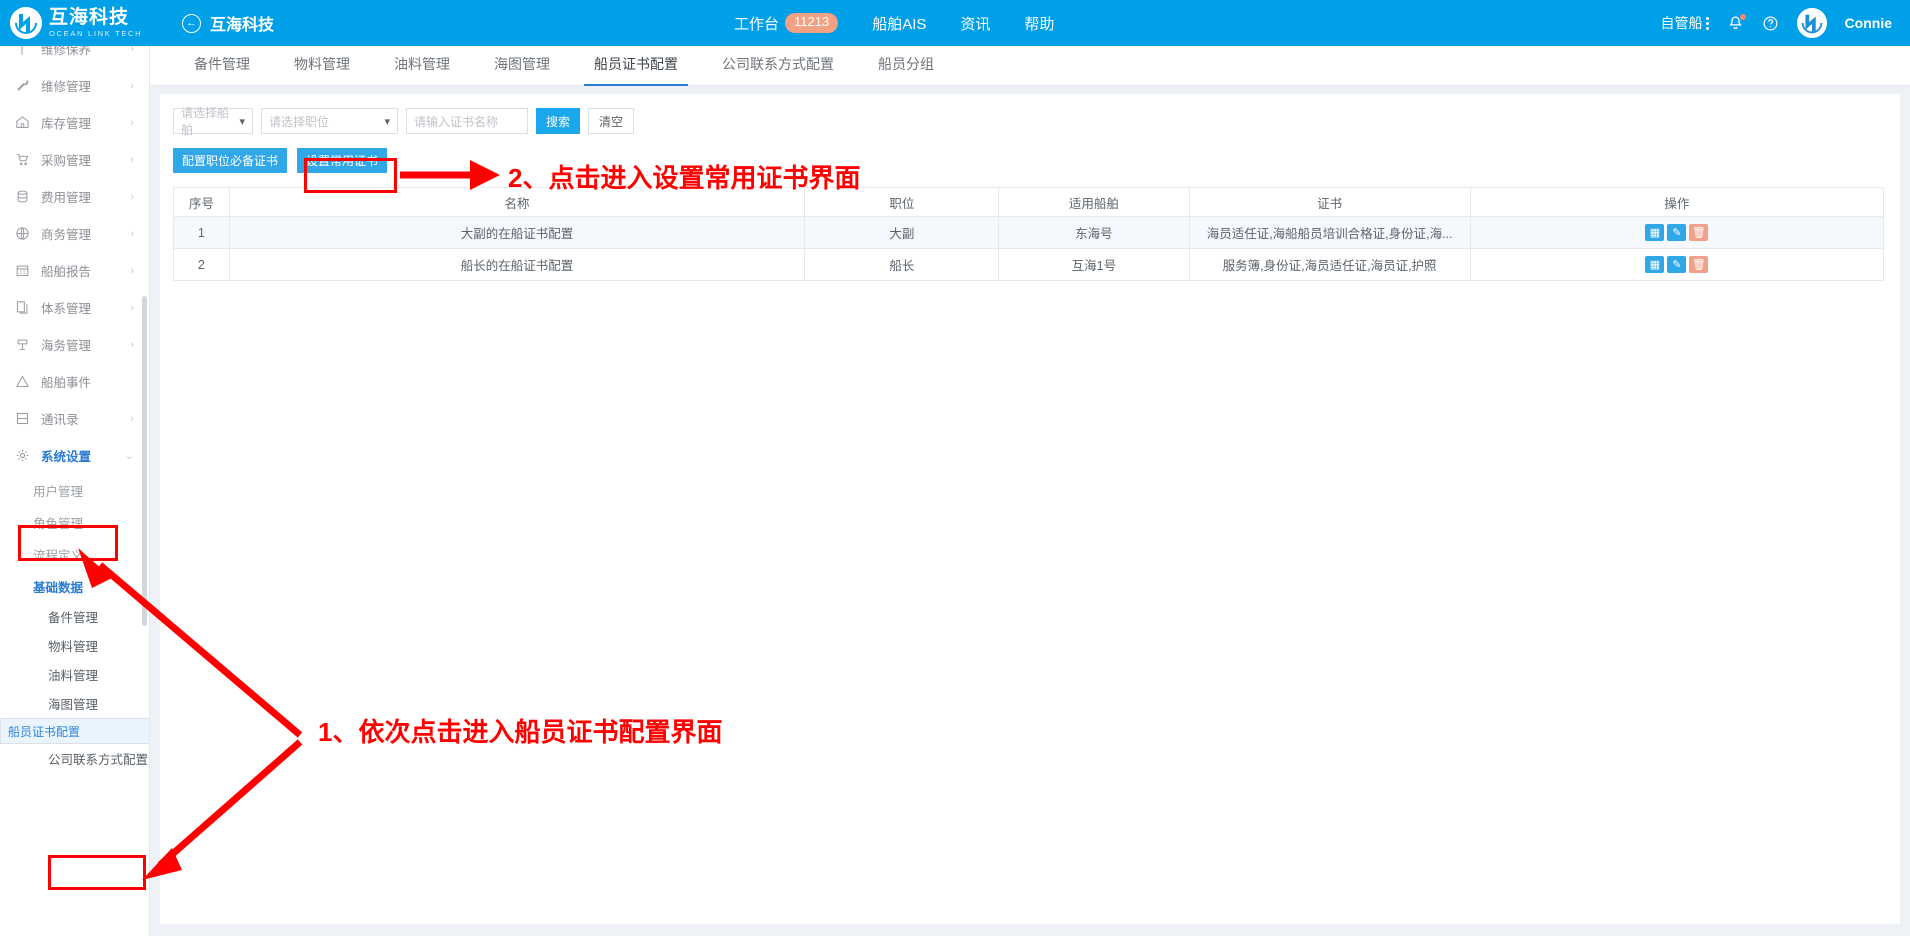  What do you see at coordinates (74, 455) in the screenshot?
I see `sidebar-item-system-settings: 系统设置 ⌄` at bounding box center [74, 455].